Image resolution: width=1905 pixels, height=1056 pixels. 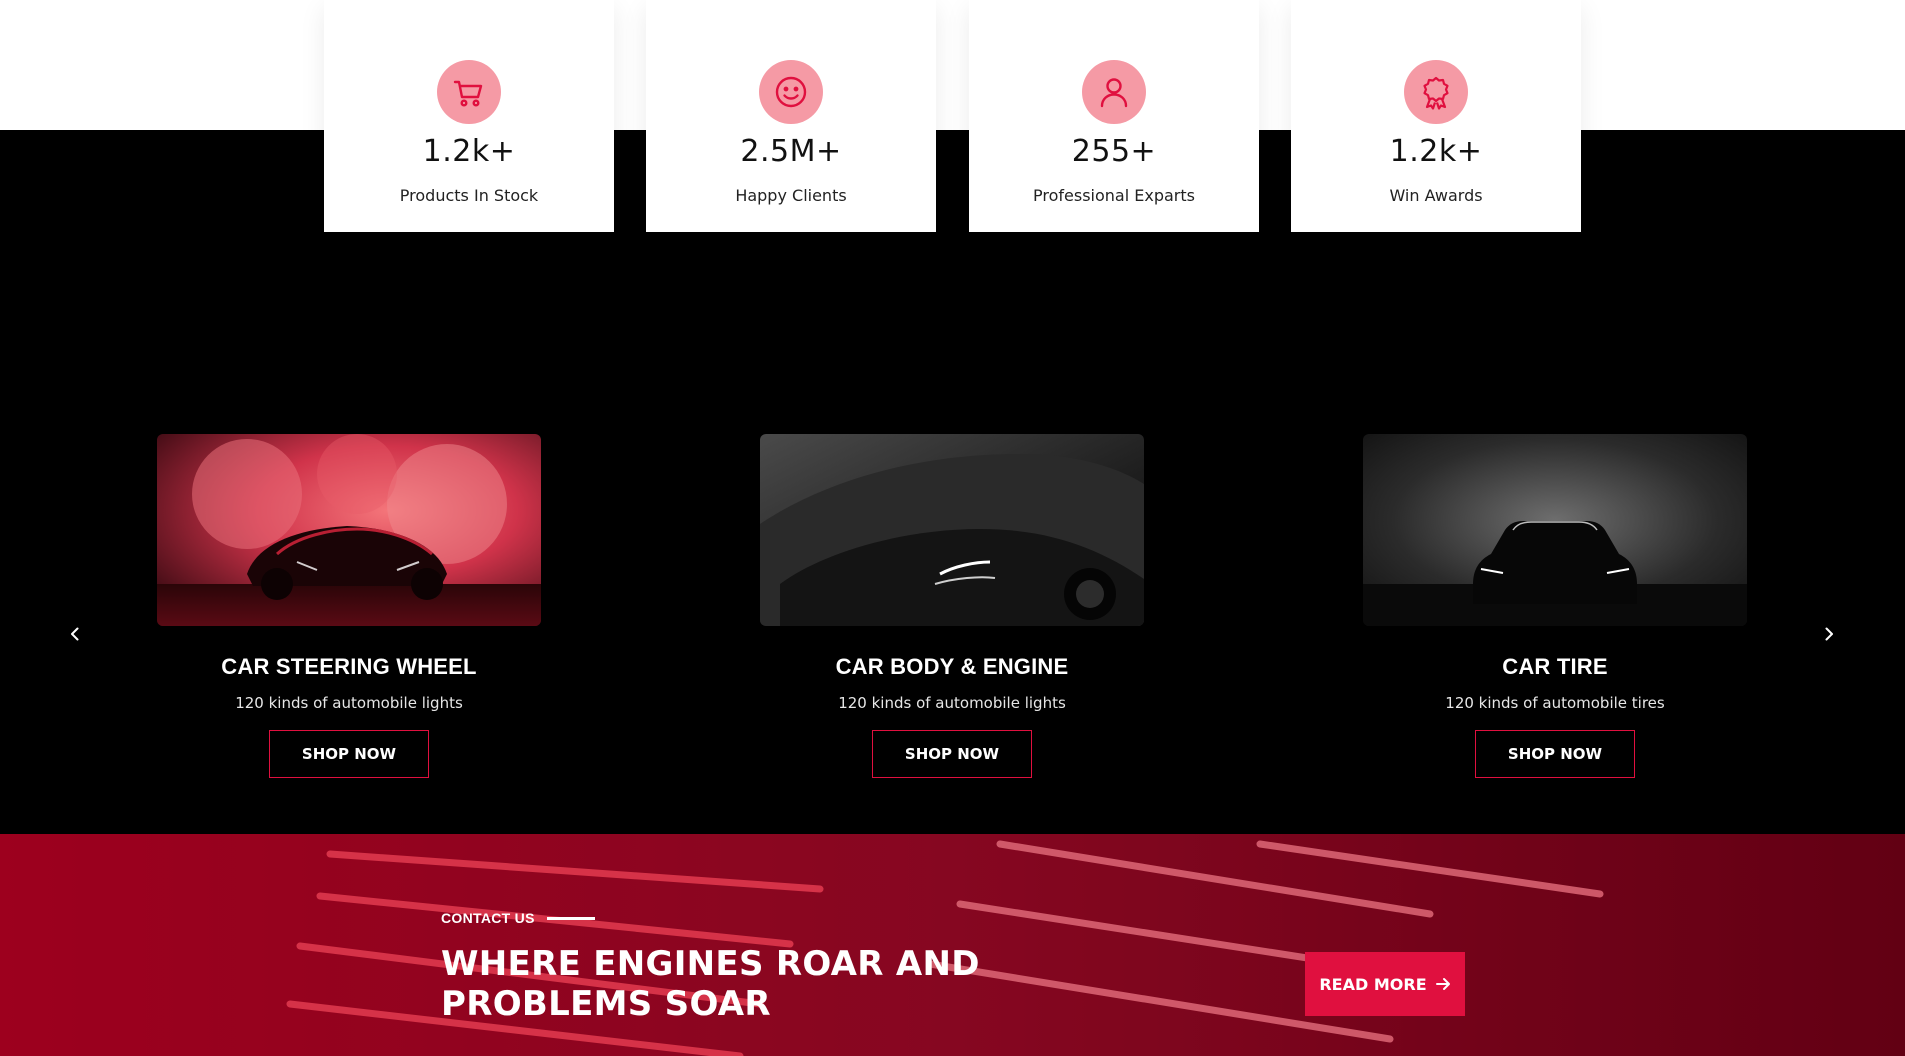 What do you see at coordinates (75, 634) in the screenshot?
I see `chevron-left-icon` at bounding box center [75, 634].